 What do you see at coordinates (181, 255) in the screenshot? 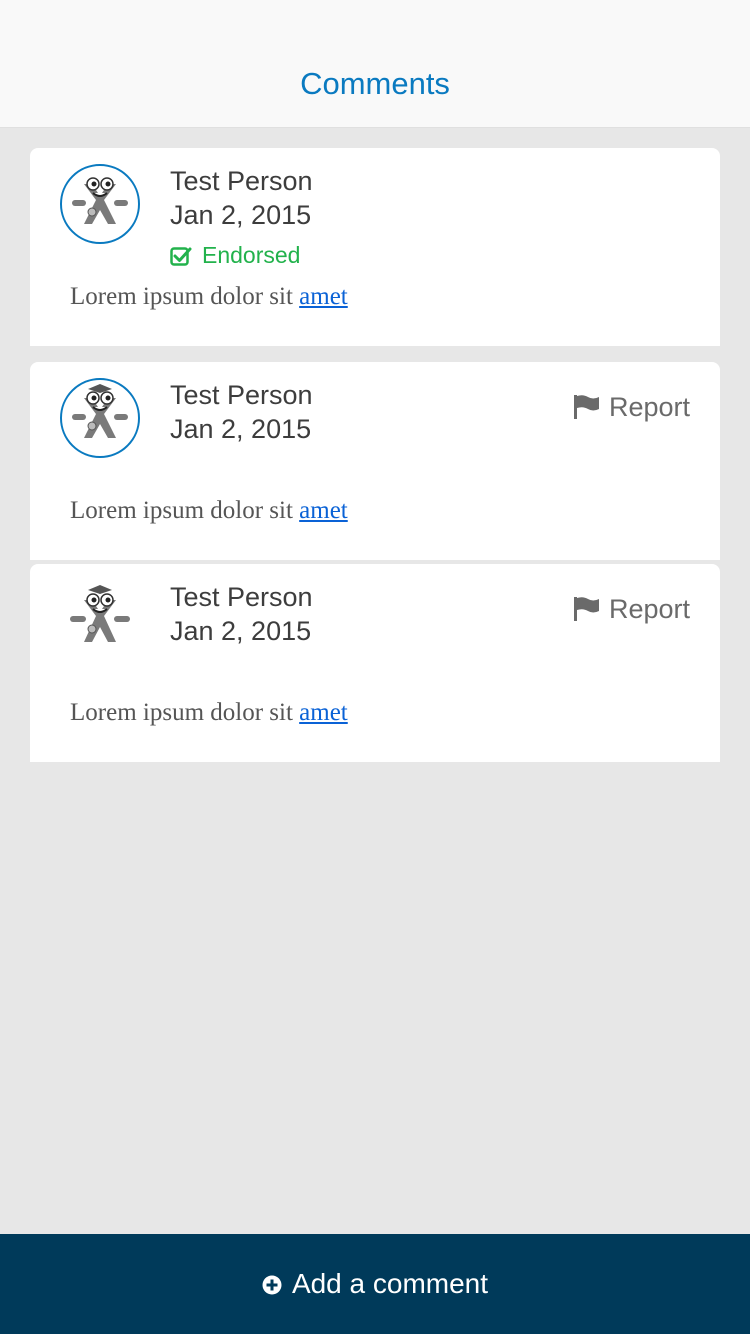
I see `checkbox-checked-icon` at bounding box center [181, 255].